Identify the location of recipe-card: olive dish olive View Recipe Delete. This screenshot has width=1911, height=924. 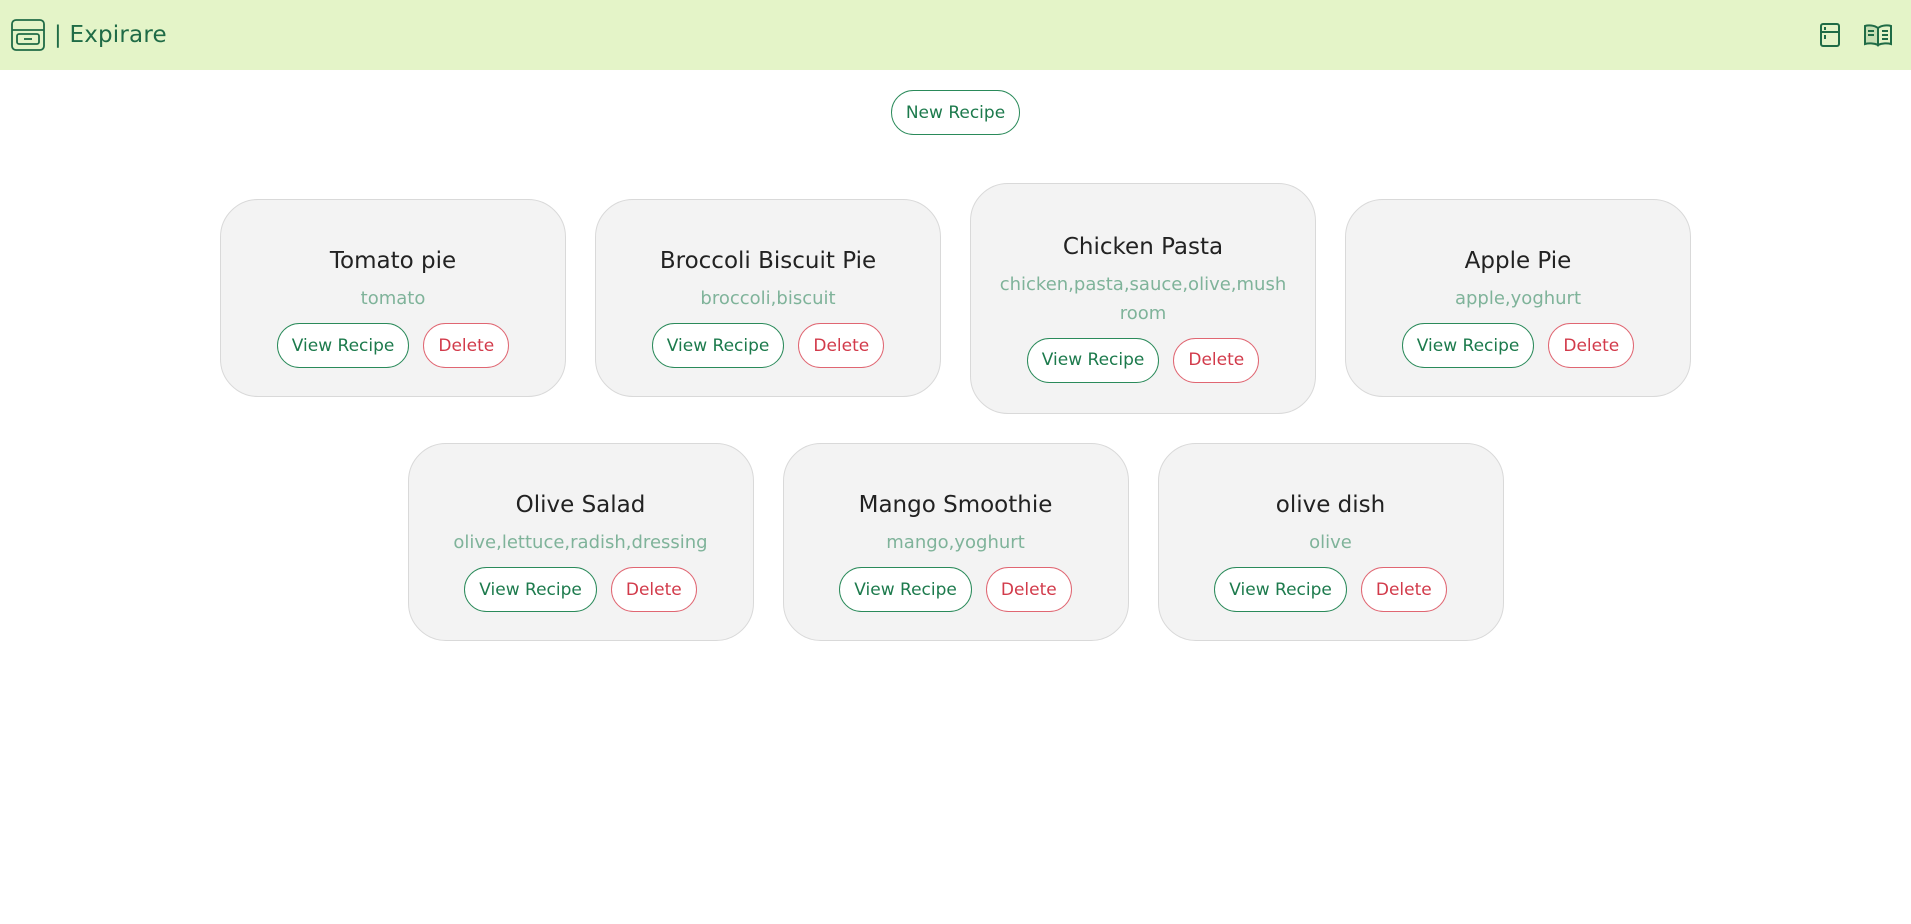
(1330, 542).